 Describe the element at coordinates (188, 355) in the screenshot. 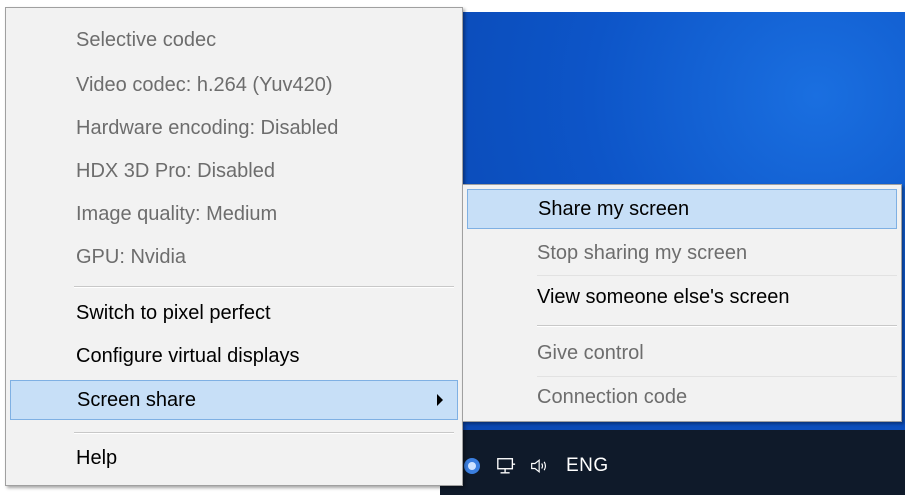

I see `menu-item-label: Configure virtual displays` at that location.